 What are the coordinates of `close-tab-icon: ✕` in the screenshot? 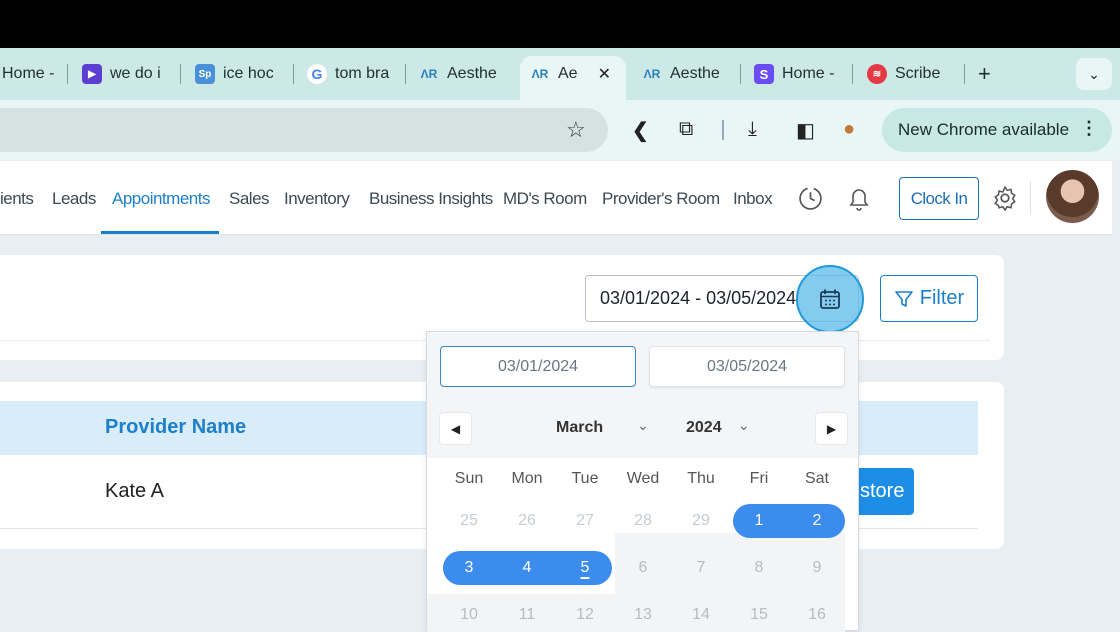 It's located at (604, 74).